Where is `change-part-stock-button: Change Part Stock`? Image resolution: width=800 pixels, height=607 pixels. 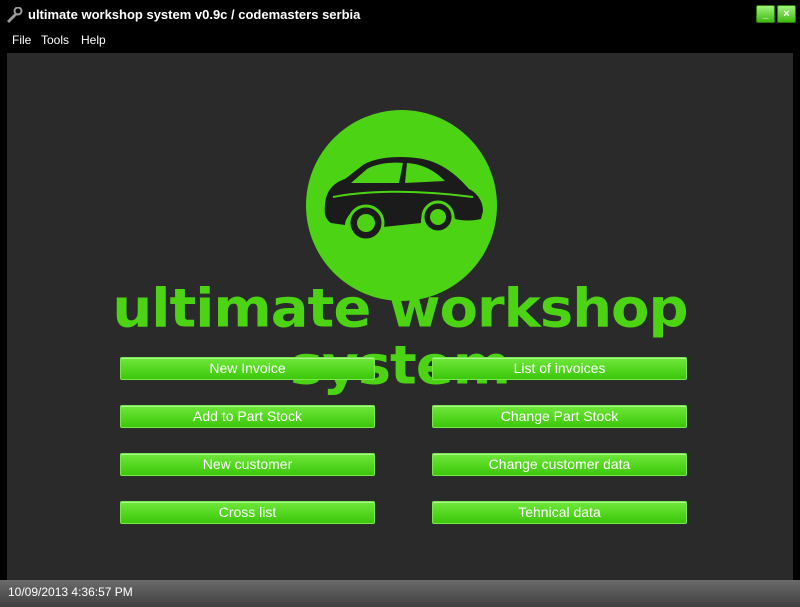
change-part-stock-button: Change Part Stock is located at coordinates (559, 416).